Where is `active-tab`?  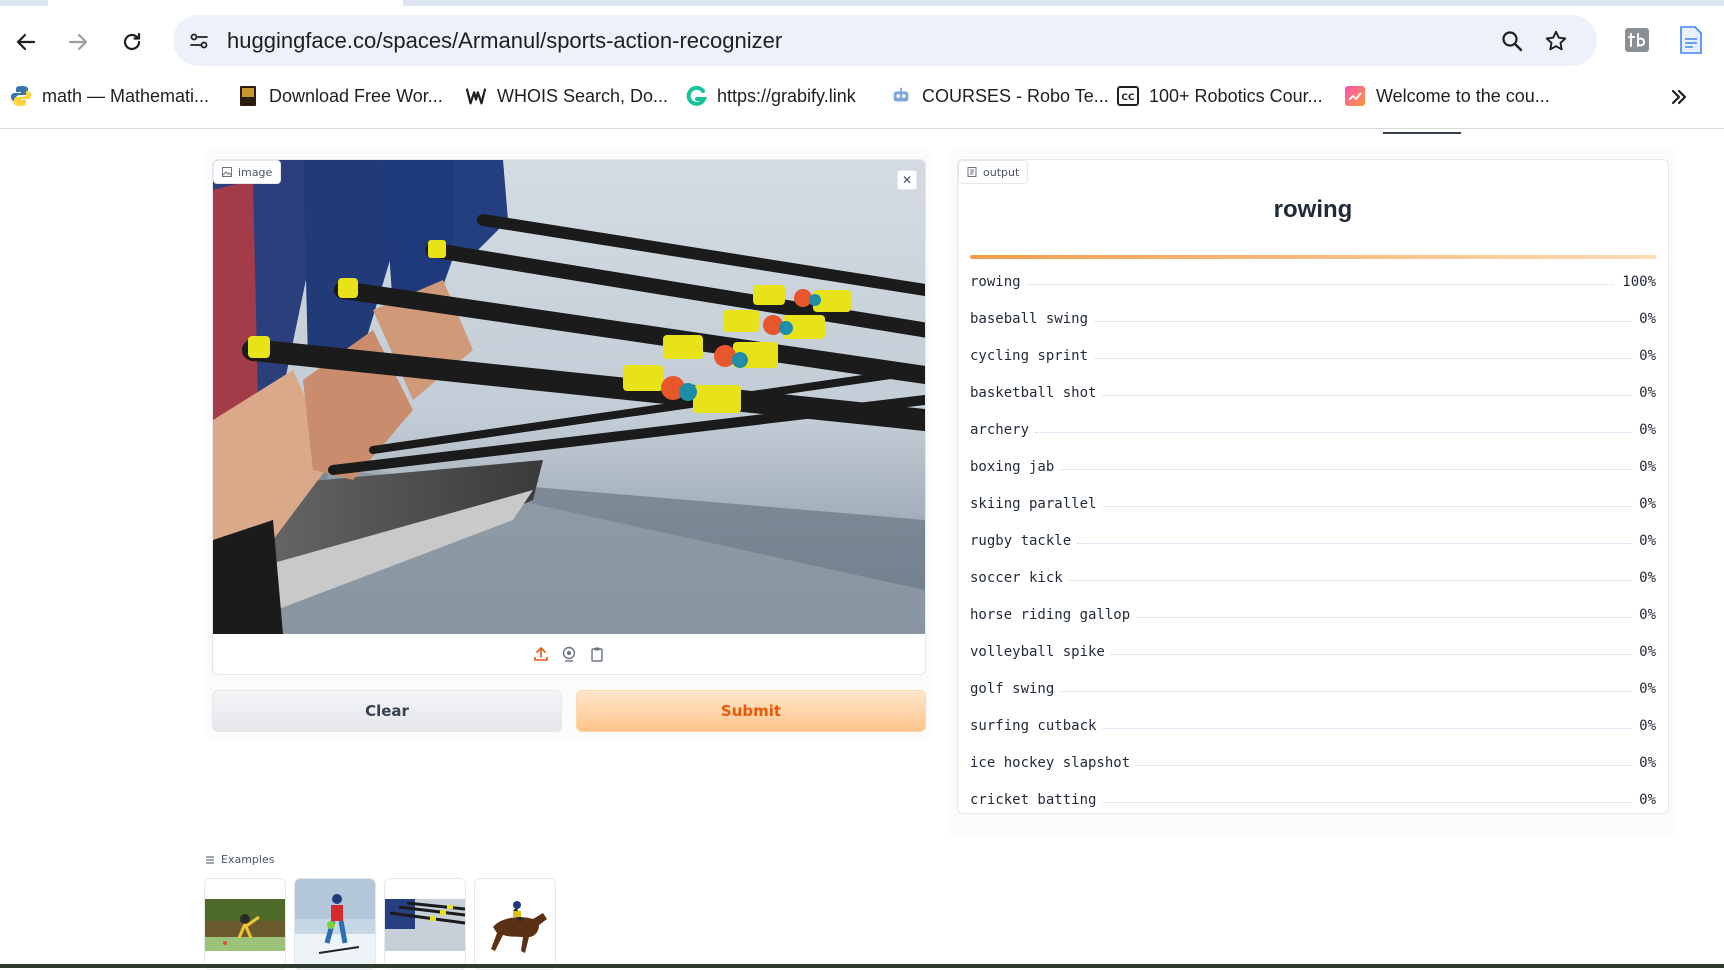 active-tab is located at coordinates (225, 3).